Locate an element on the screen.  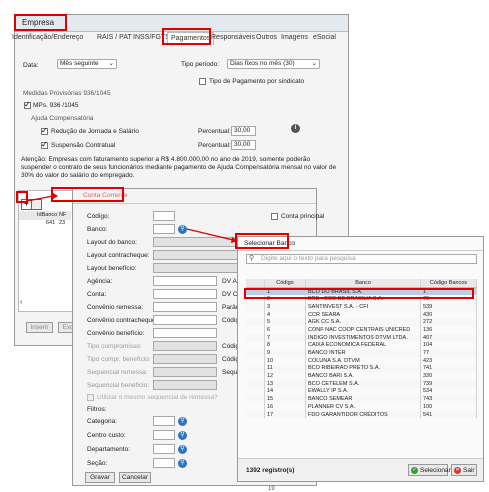
arrow-line-add is located at coordinates (40, 198).